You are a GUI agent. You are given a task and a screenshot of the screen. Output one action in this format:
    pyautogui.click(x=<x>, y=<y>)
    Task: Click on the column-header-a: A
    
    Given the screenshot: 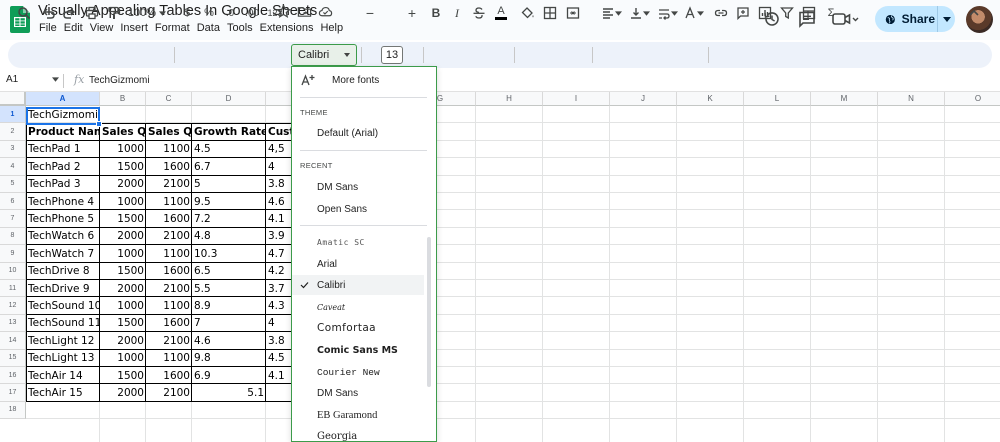 What is the action you would take?
    pyautogui.click(x=63, y=99)
    